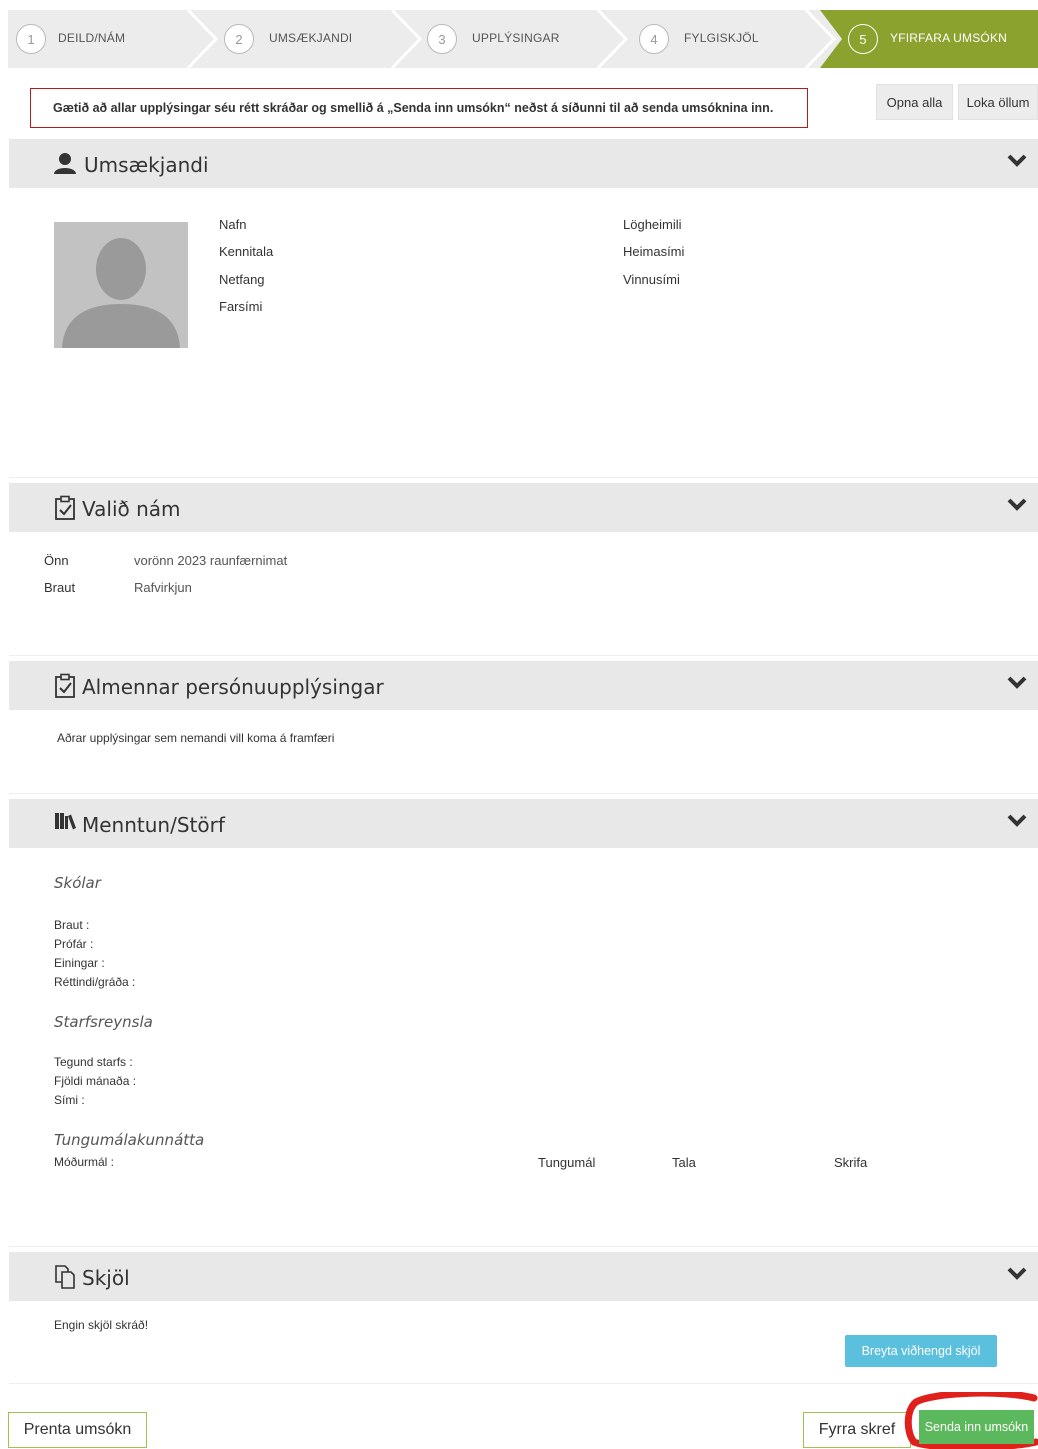 The image size is (1038, 1449). What do you see at coordinates (241, 306) in the screenshot?
I see `field-label-mobile: Farsími` at bounding box center [241, 306].